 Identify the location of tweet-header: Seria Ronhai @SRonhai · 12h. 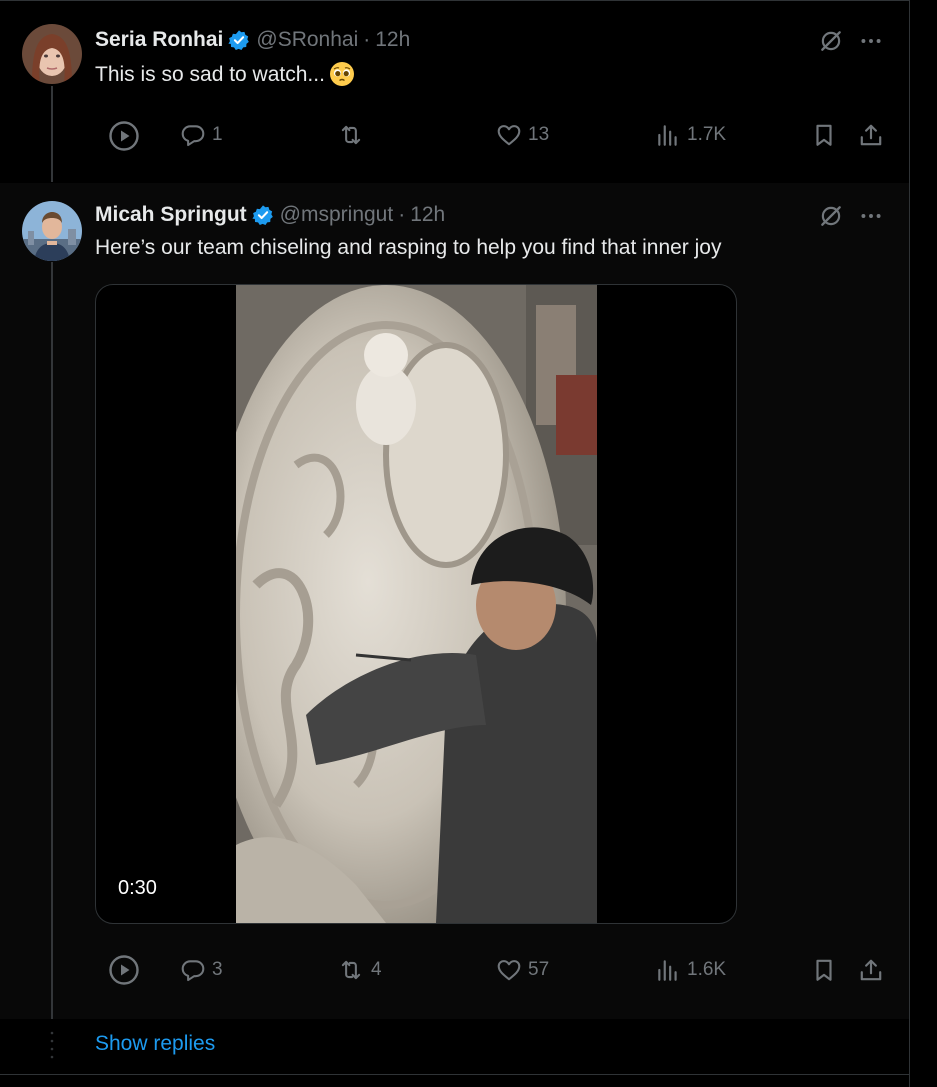
(252, 40).